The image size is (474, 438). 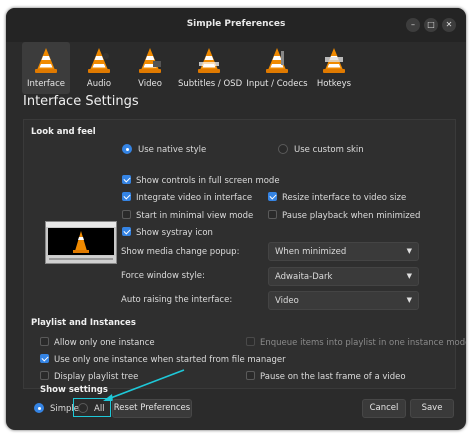 I want to click on cancel-button: Cancel, so click(x=384, y=408).